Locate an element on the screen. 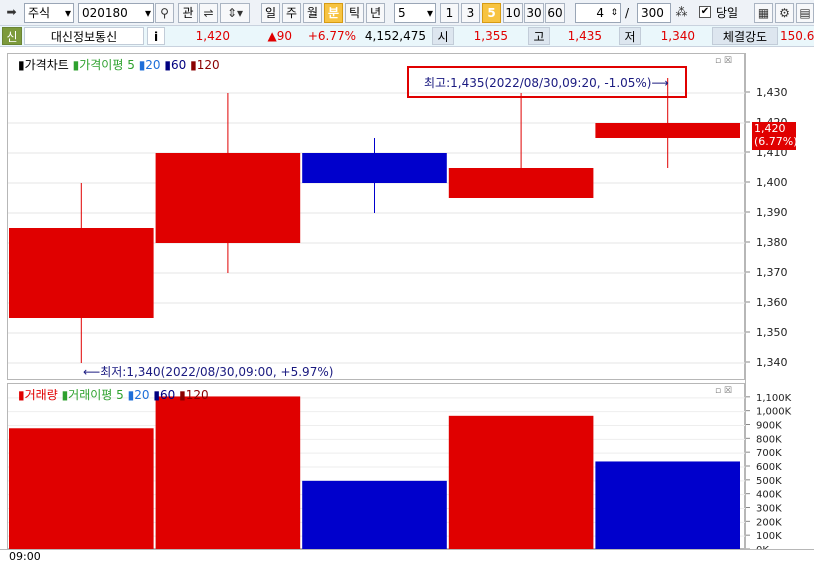 The height and width of the screenshot is (564, 814). stock-name: 대신정보통신 is located at coordinates (84, 36).